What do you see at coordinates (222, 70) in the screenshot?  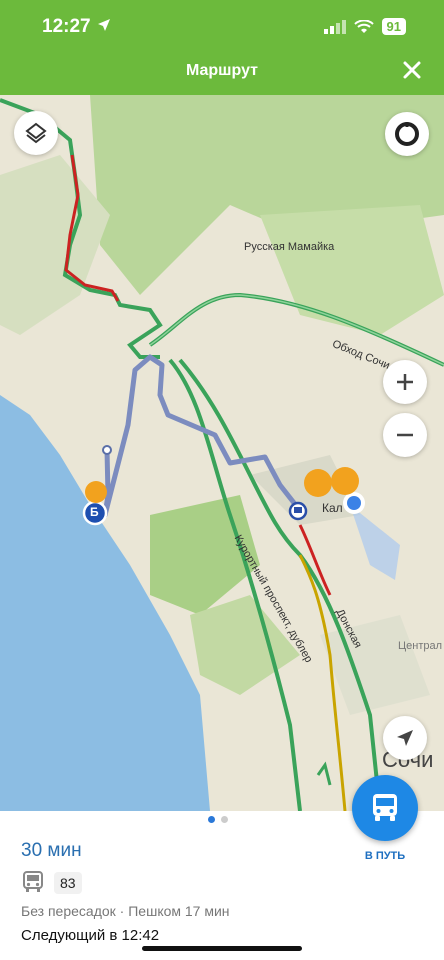 I see `page-title: Маршрут` at bounding box center [222, 70].